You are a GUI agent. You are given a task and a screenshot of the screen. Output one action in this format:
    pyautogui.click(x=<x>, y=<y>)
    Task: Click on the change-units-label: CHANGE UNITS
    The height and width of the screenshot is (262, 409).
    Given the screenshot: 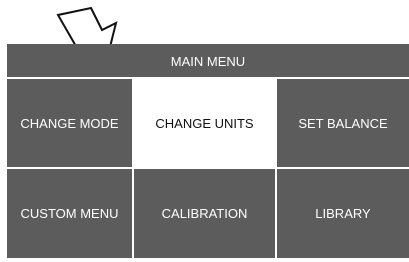 What is the action you would take?
    pyautogui.click(x=204, y=123)
    